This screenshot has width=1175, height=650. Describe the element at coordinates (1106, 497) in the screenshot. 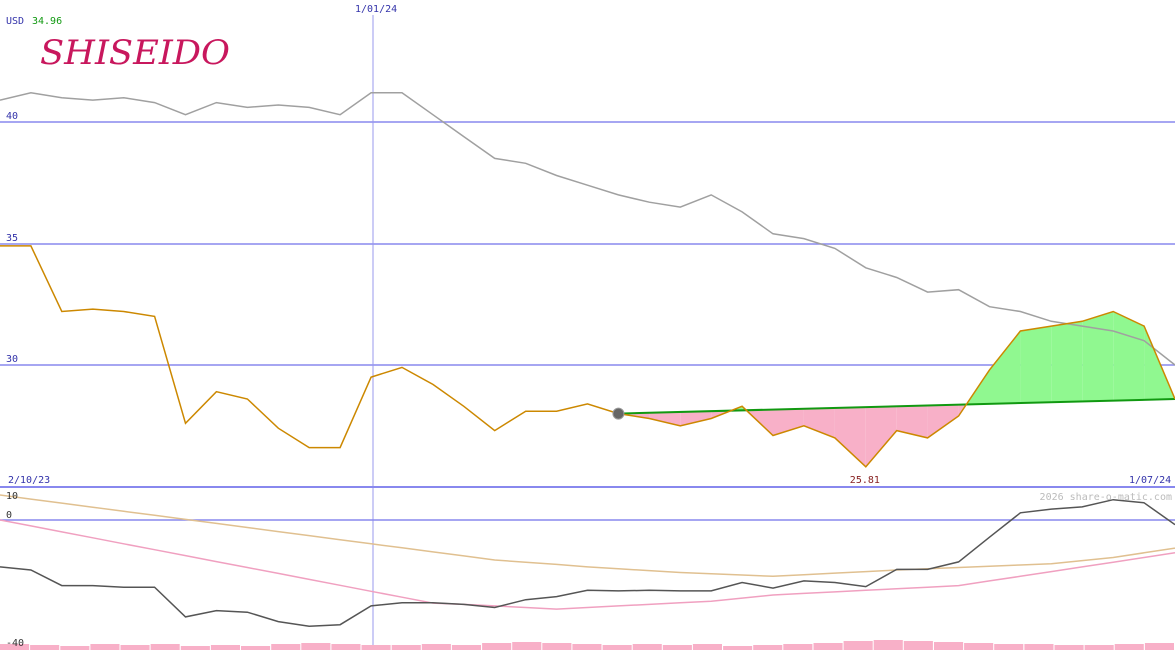

I see `watermark: 2026 share-o-matic.com` at that location.